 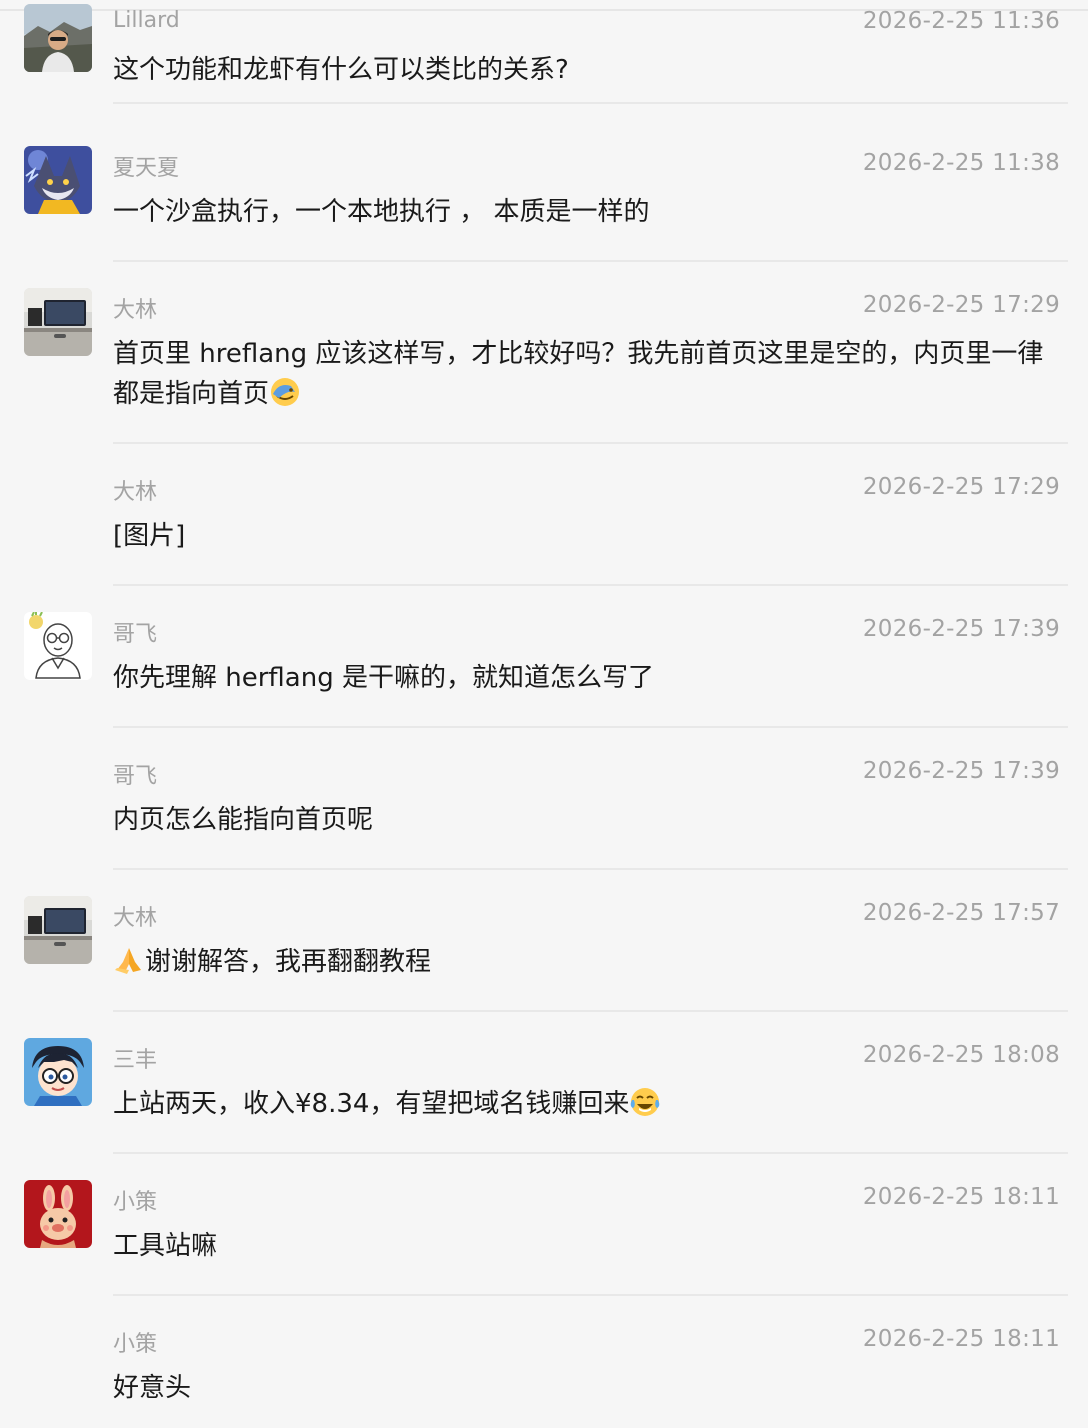 What do you see at coordinates (165, 1246) in the screenshot?
I see `message-body: 工具站嘛` at bounding box center [165, 1246].